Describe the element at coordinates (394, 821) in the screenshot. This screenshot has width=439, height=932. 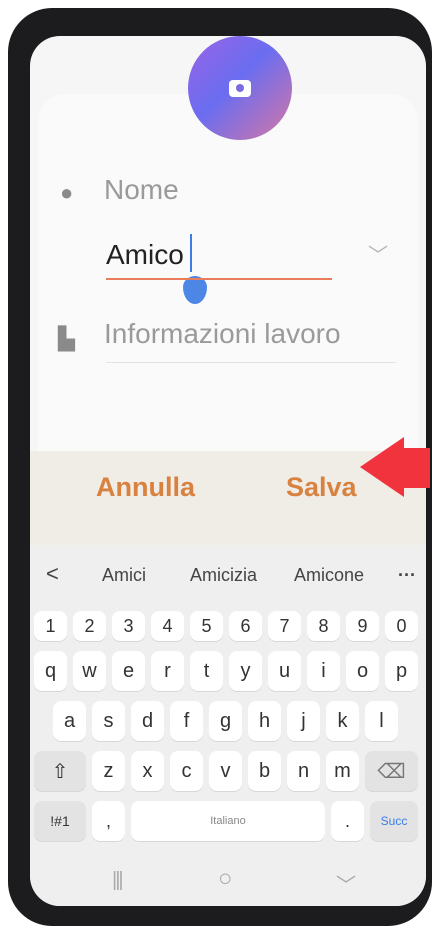
I see `enter-key: Succ` at that location.